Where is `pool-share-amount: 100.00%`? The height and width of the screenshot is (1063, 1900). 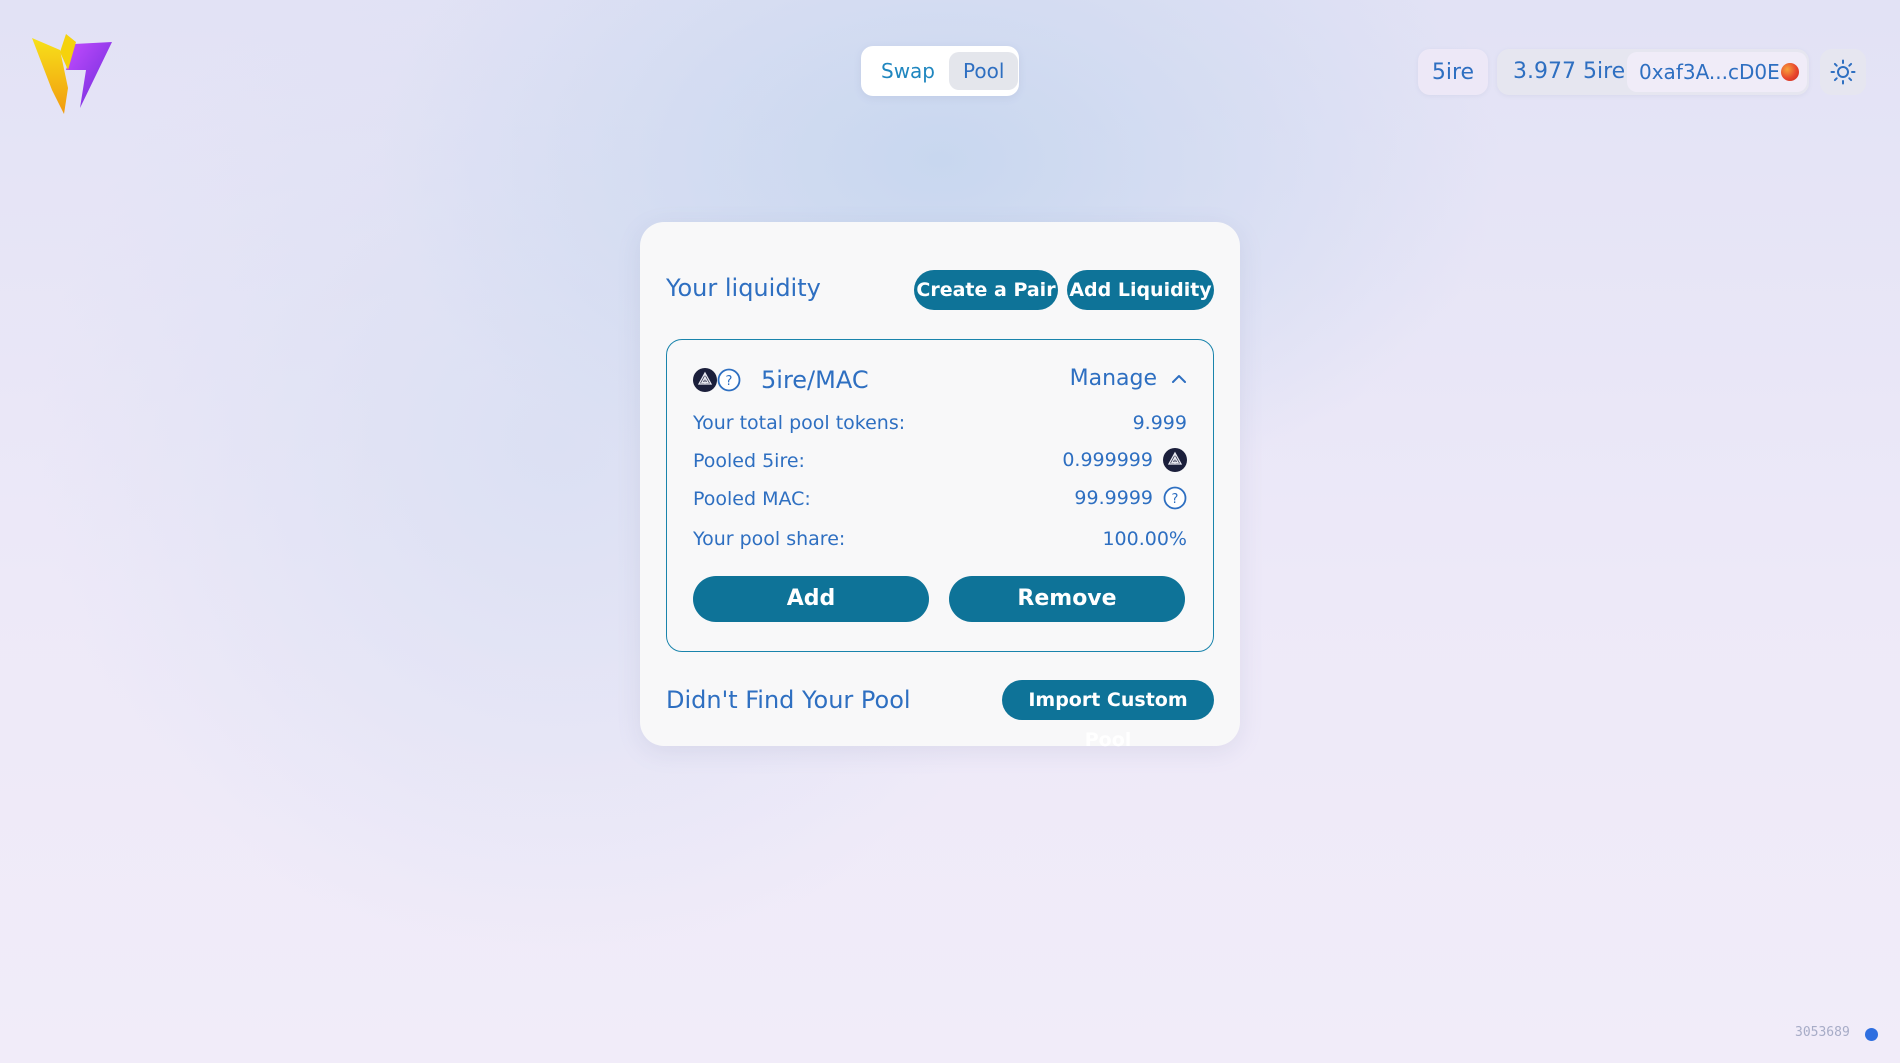 pool-share-amount: 100.00% is located at coordinates (1144, 539).